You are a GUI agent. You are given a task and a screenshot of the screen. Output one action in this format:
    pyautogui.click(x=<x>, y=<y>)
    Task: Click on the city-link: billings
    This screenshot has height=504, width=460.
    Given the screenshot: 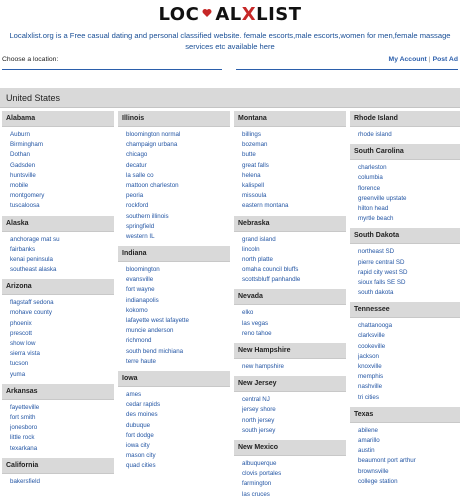 What is the action you would take?
    pyautogui.click(x=294, y=135)
    